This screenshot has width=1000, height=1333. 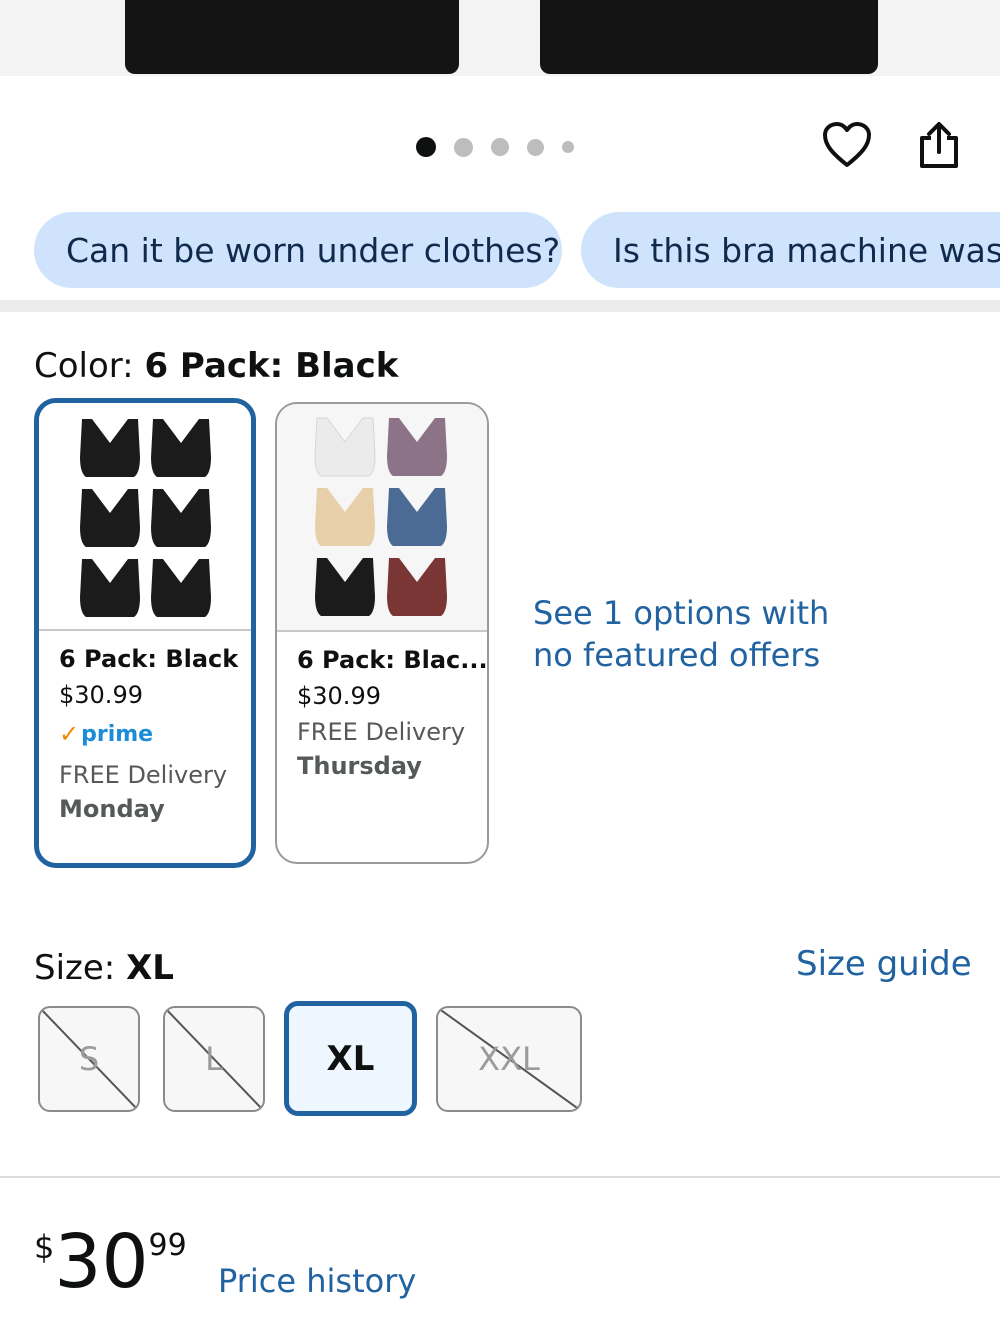 I want to click on color-option-title: 6 Pack: Black, so click(x=149, y=659).